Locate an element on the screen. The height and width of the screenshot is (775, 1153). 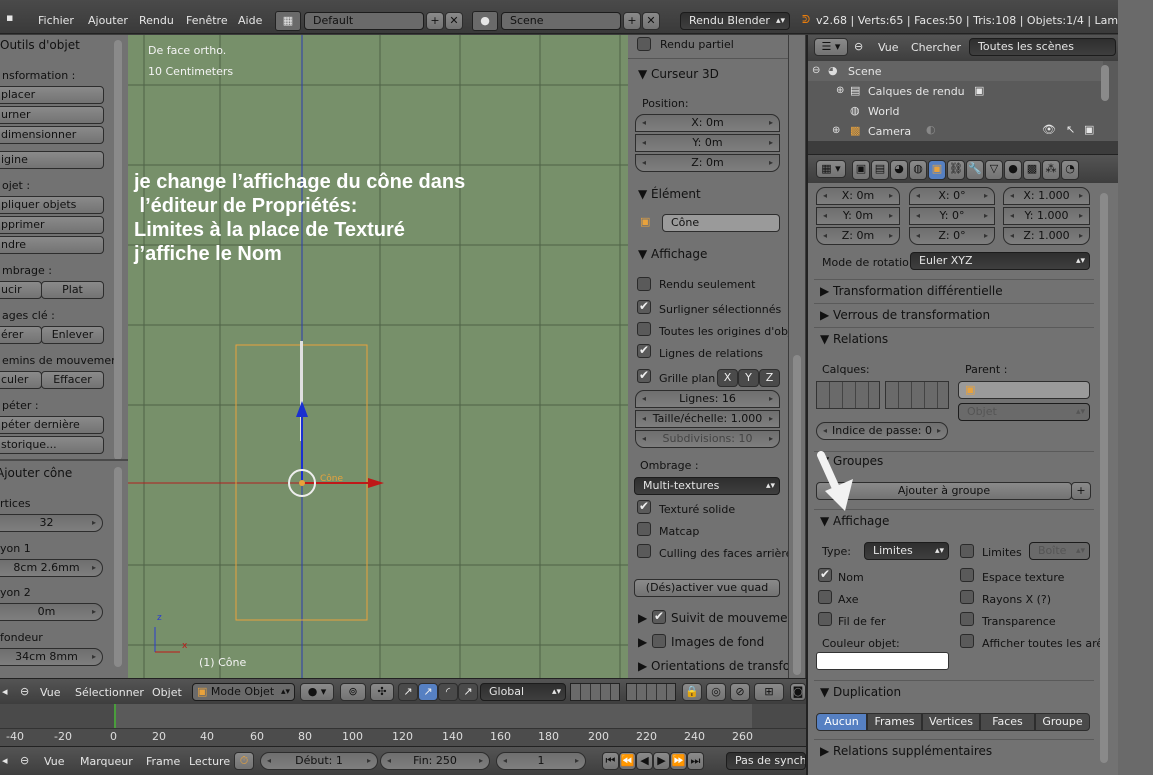
transparency-checkbox is located at coordinates (967, 619).